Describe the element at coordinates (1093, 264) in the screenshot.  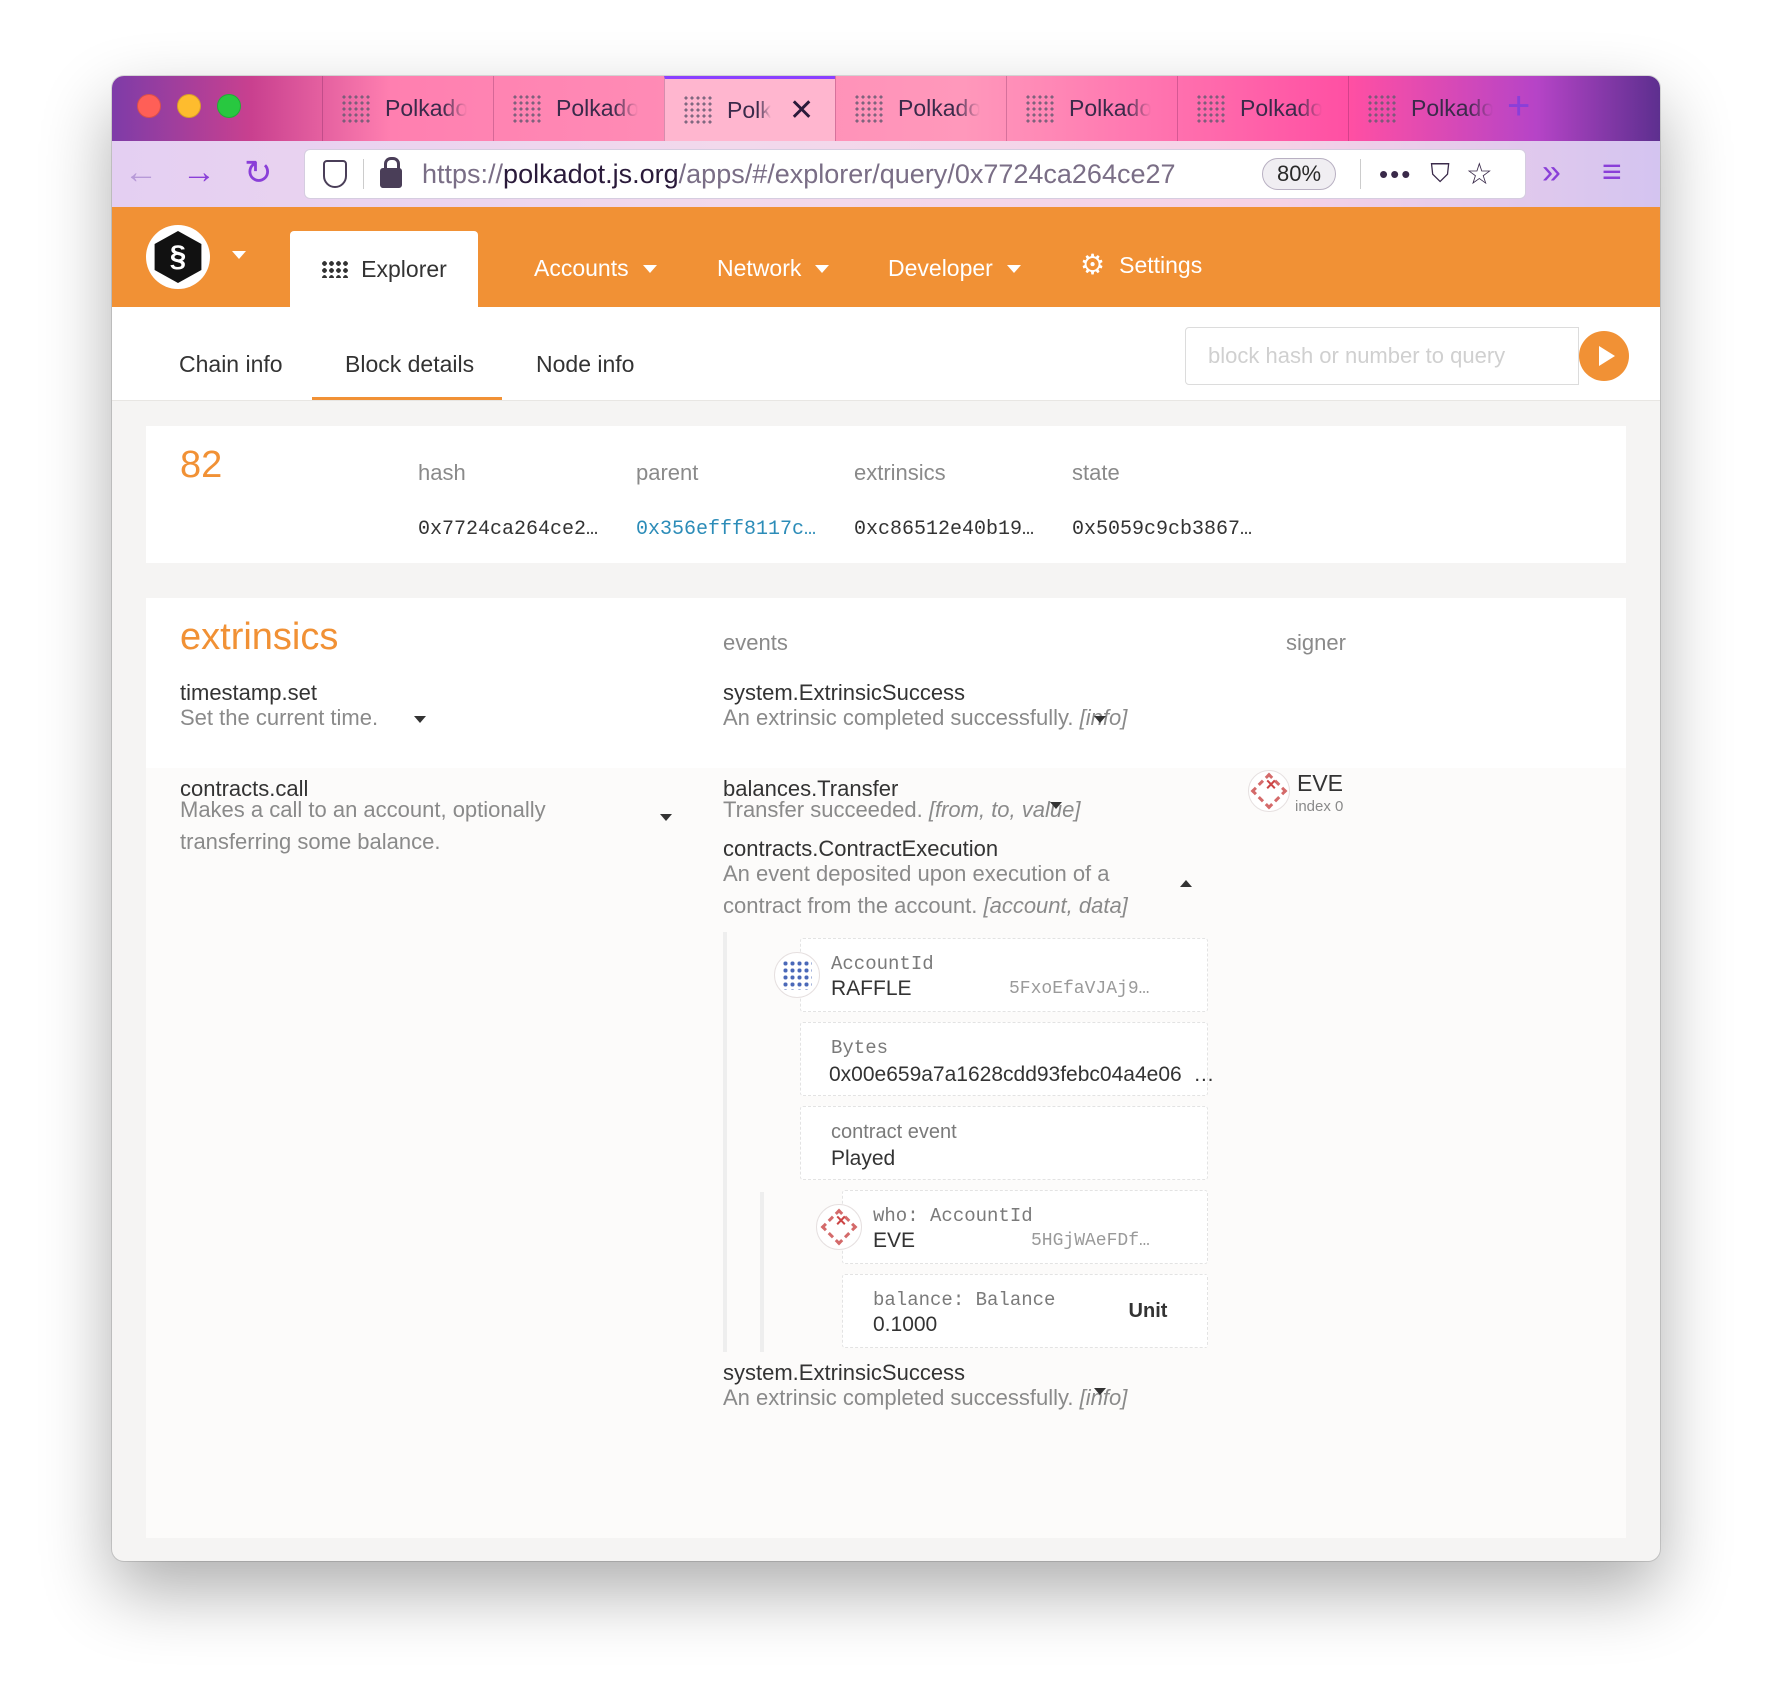
I see `gear-icon: ⚙` at that location.